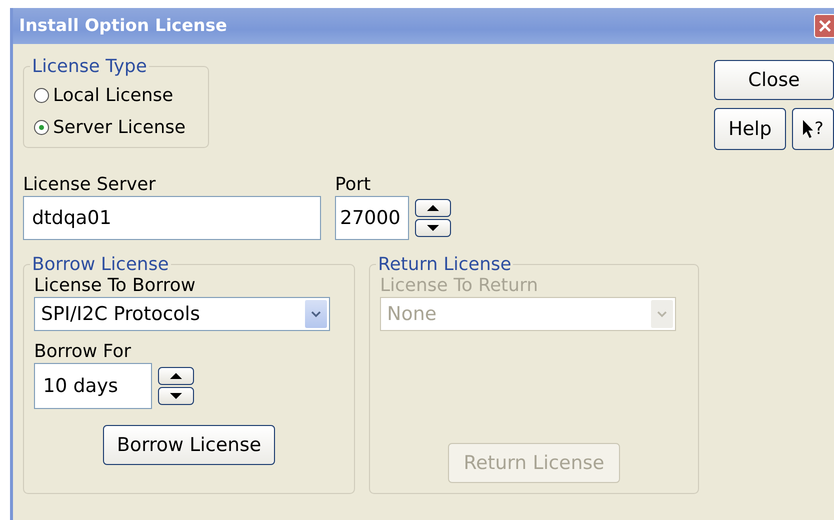 The width and height of the screenshot is (834, 520). I want to click on group-title: Return License, so click(444, 264).